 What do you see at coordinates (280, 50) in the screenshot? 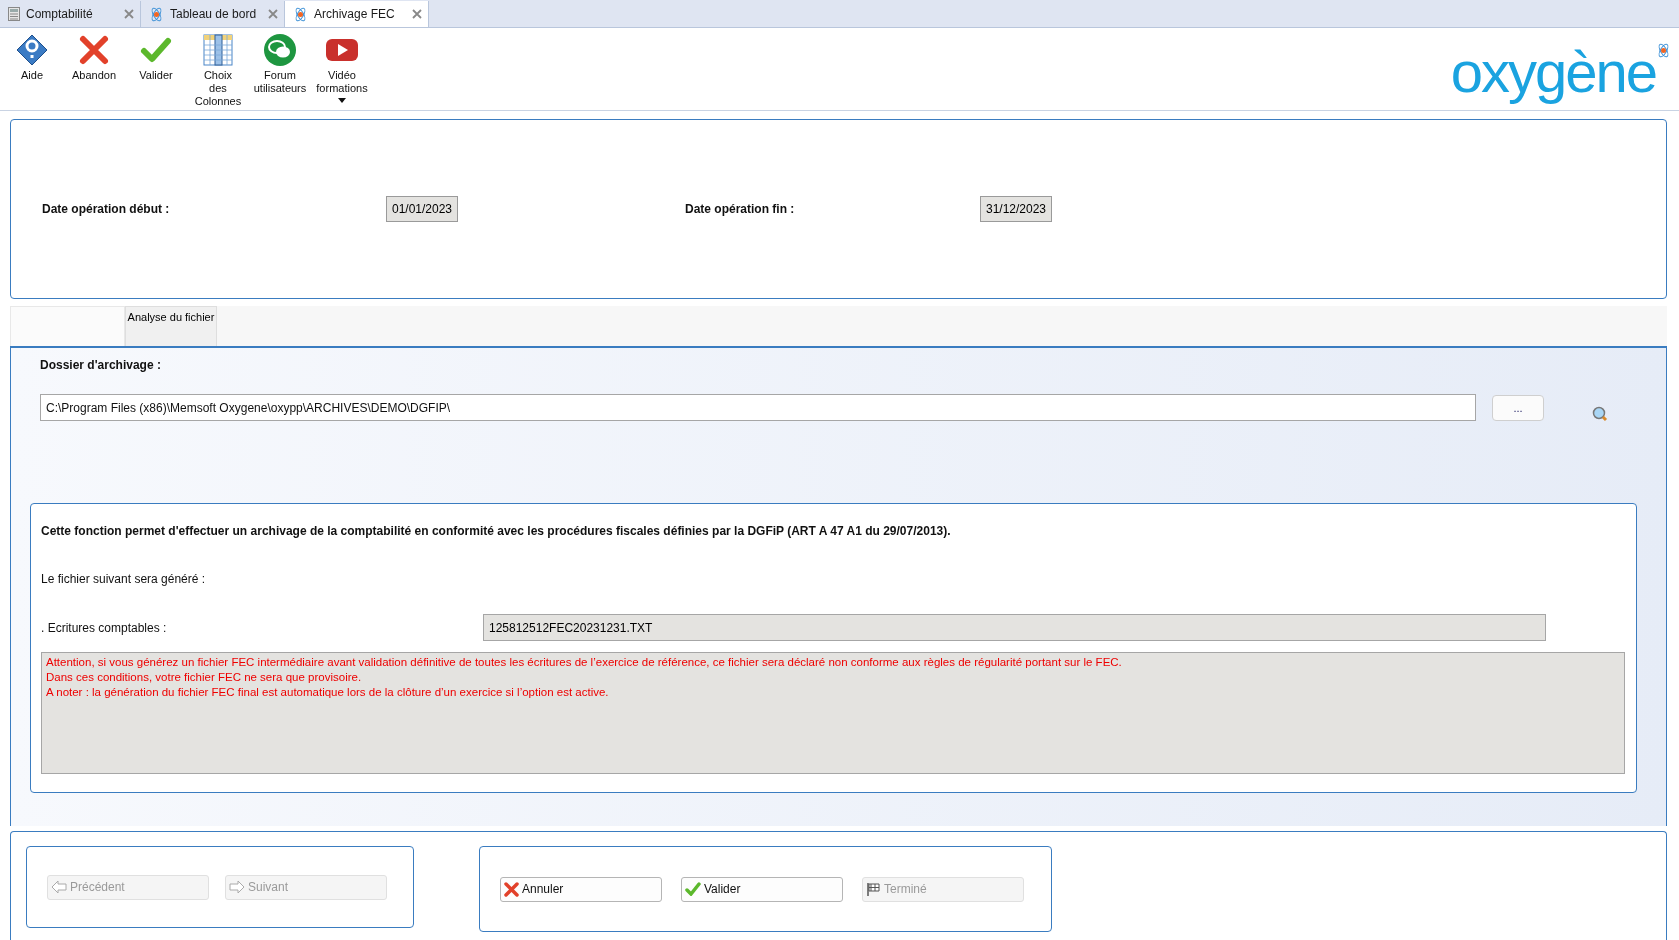
I see `chat-bubbles-icon` at bounding box center [280, 50].